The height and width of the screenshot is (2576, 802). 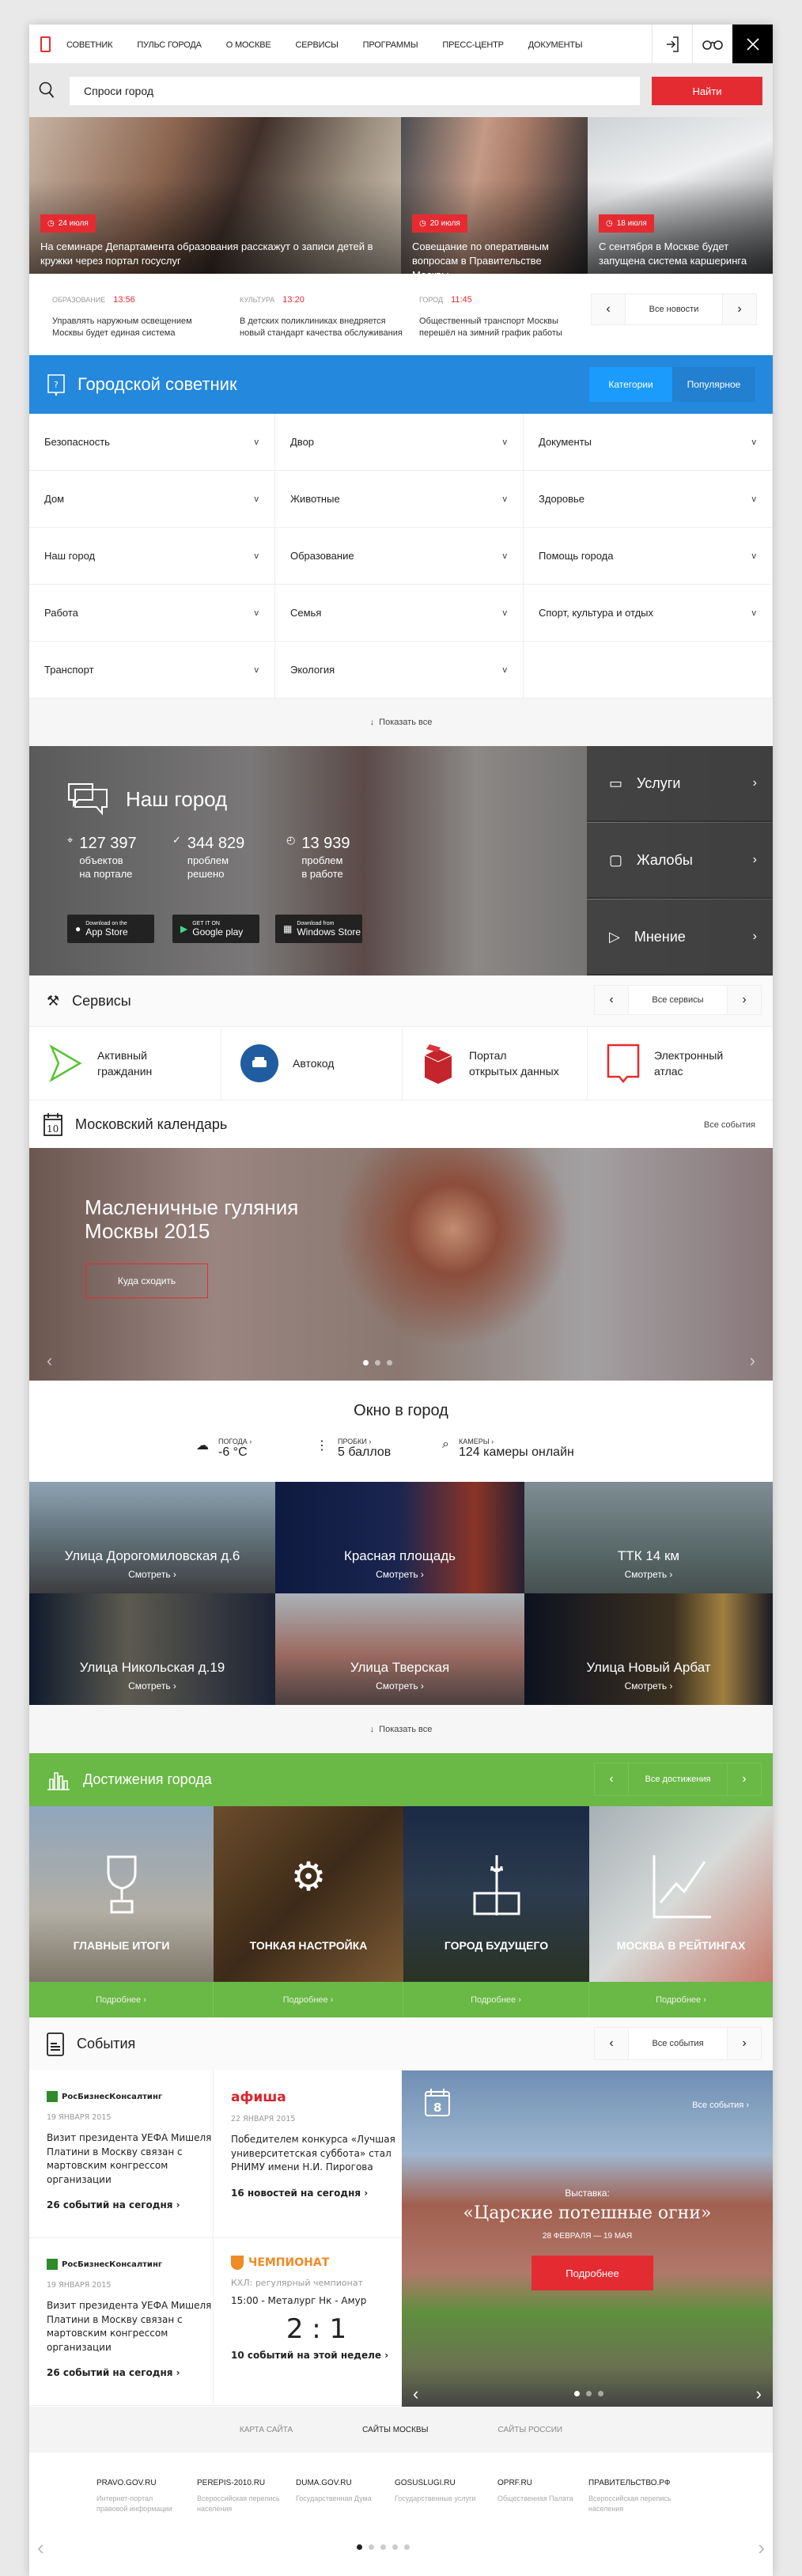 What do you see at coordinates (680, 1063) in the screenshot?
I see `service-atlas: Электронный атлас` at bounding box center [680, 1063].